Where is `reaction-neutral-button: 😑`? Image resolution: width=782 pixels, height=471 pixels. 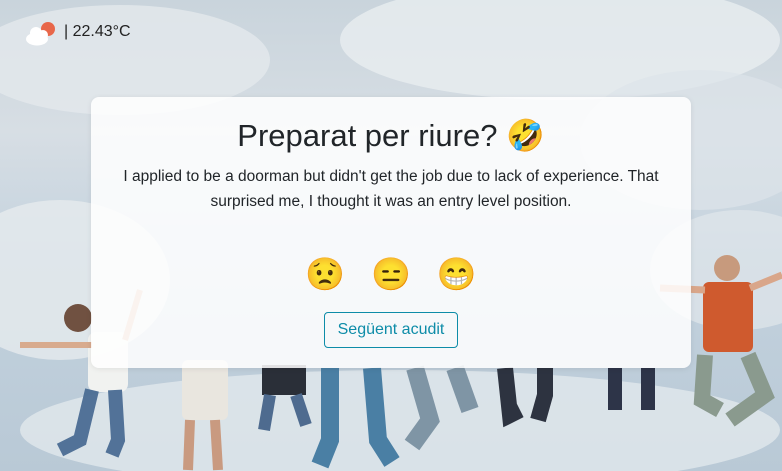 reaction-neutral-button: 😑 is located at coordinates (391, 274).